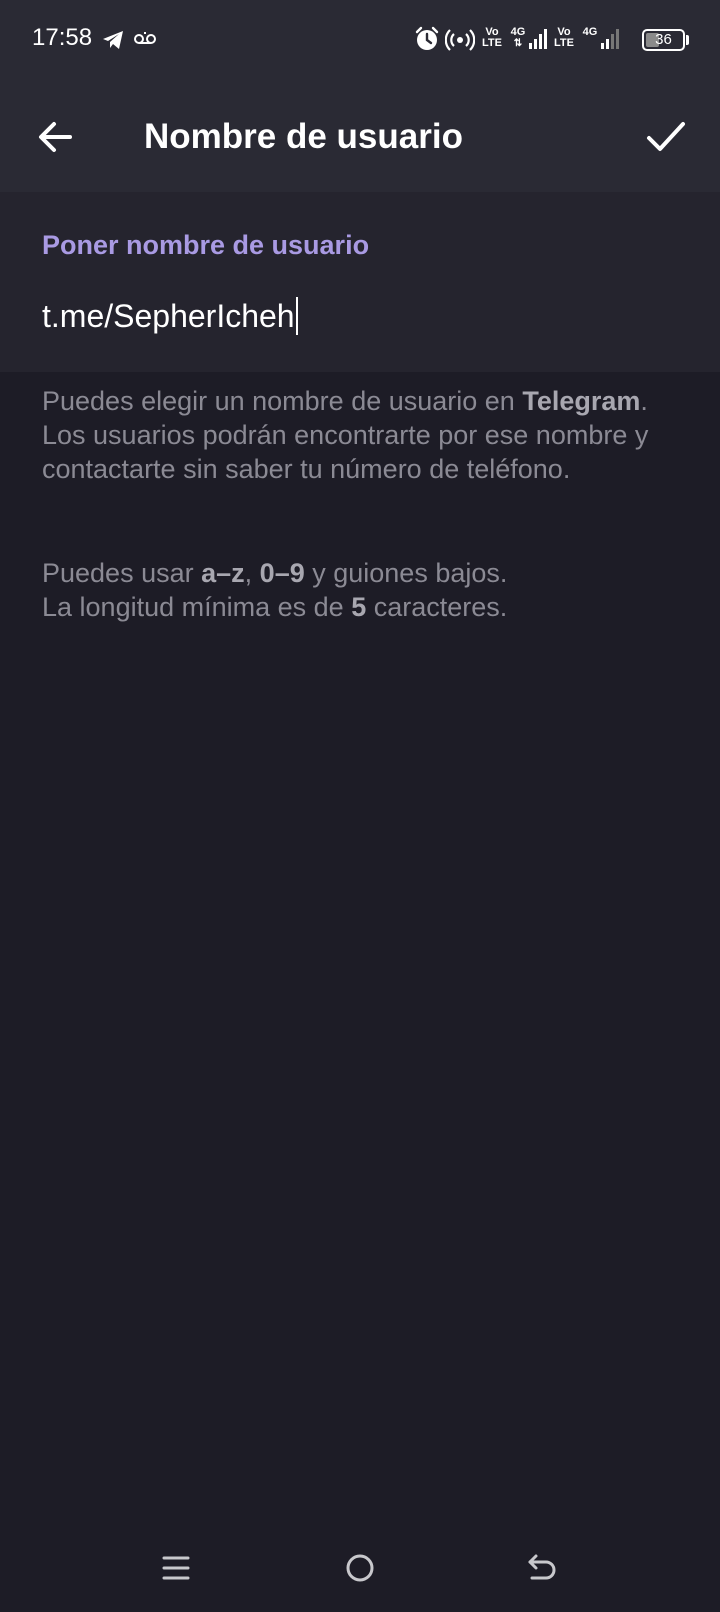  I want to click on username-input-value: t.me/SepherIcheh, so click(168, 316).